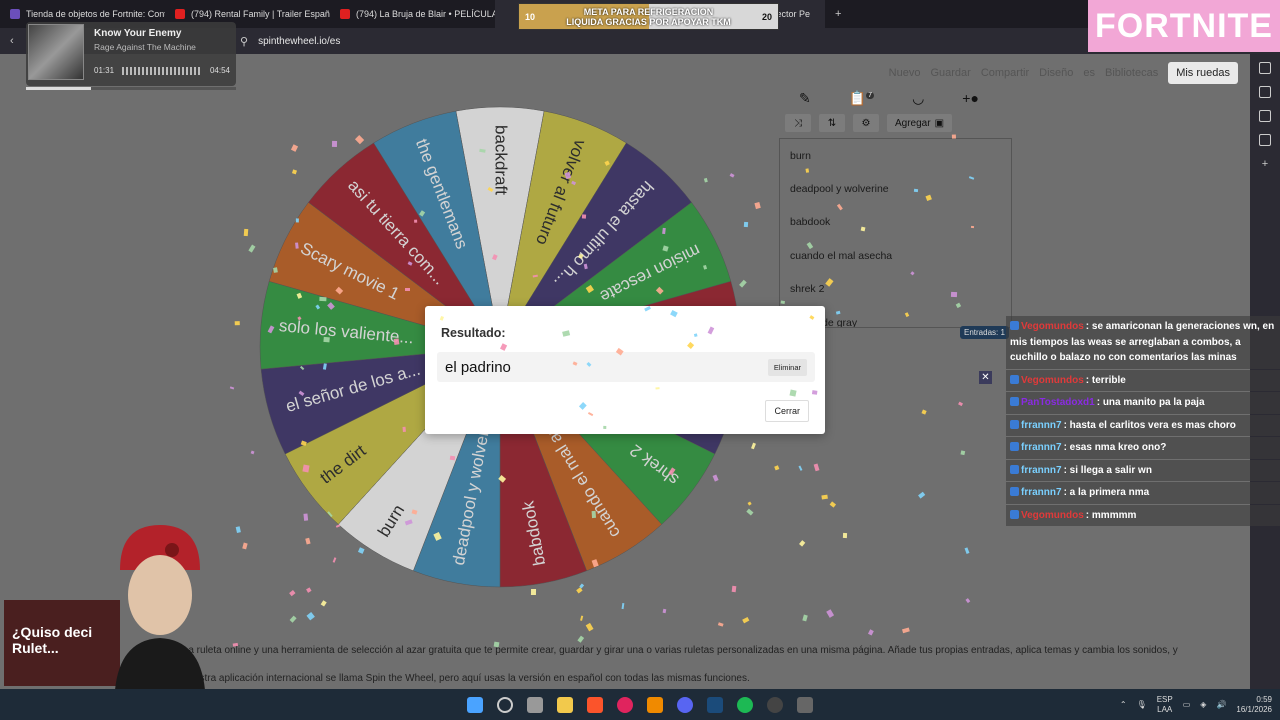 This screenshot has width=1280, height=720. Describe the element at coordinates (715, 704) in the screenshot. I see `steam-icon` at that location.